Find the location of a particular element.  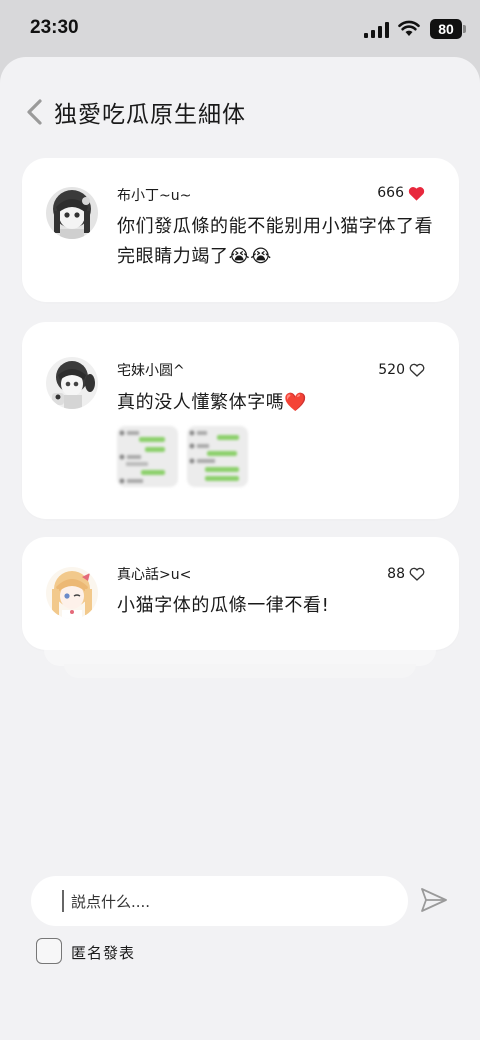

like-button: 88 is located at coordinates (406, 574).